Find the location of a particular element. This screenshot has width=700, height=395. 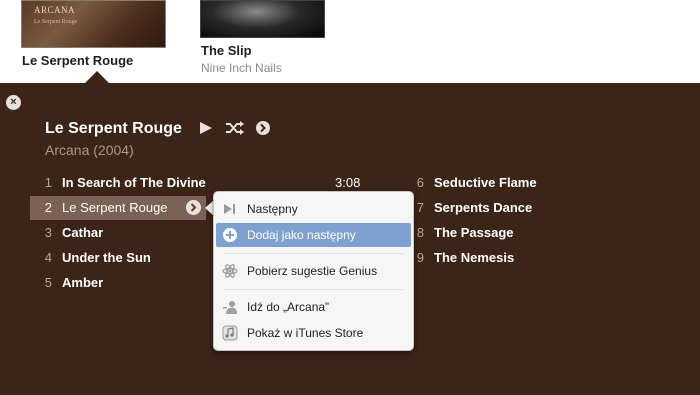

track-row: 2 Le Serpent Rouge is located at coordinates (113, 208).